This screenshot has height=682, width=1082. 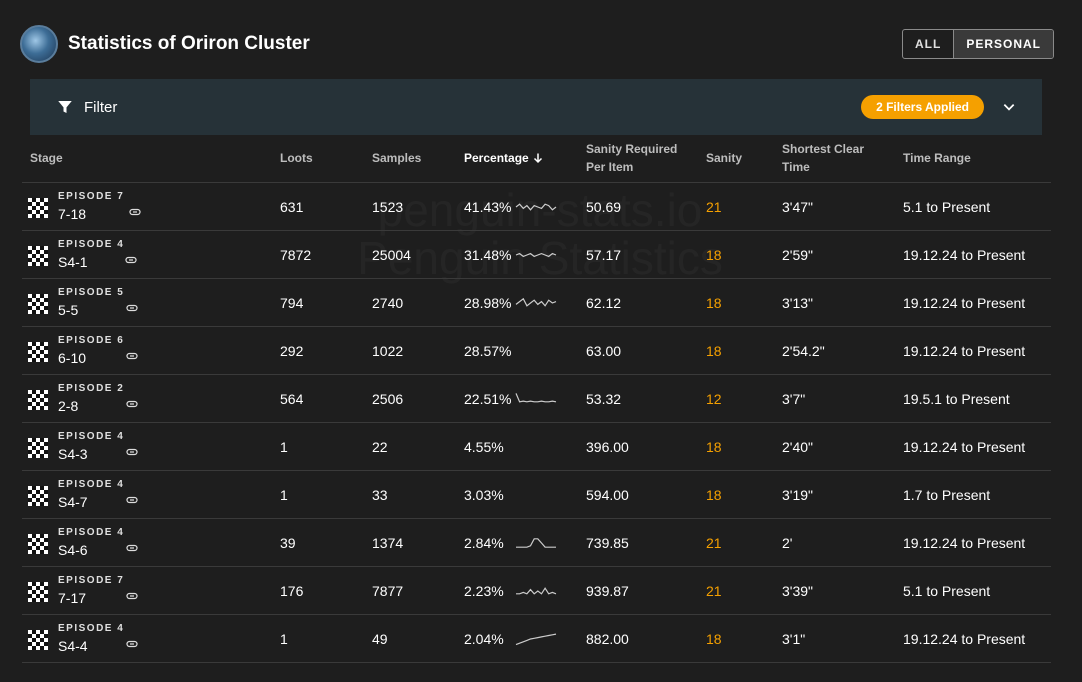 What do you see at coordinates (68, 406) in the screenshot?
I see `stage-code: 2-8` at bounding box center [68, 406].